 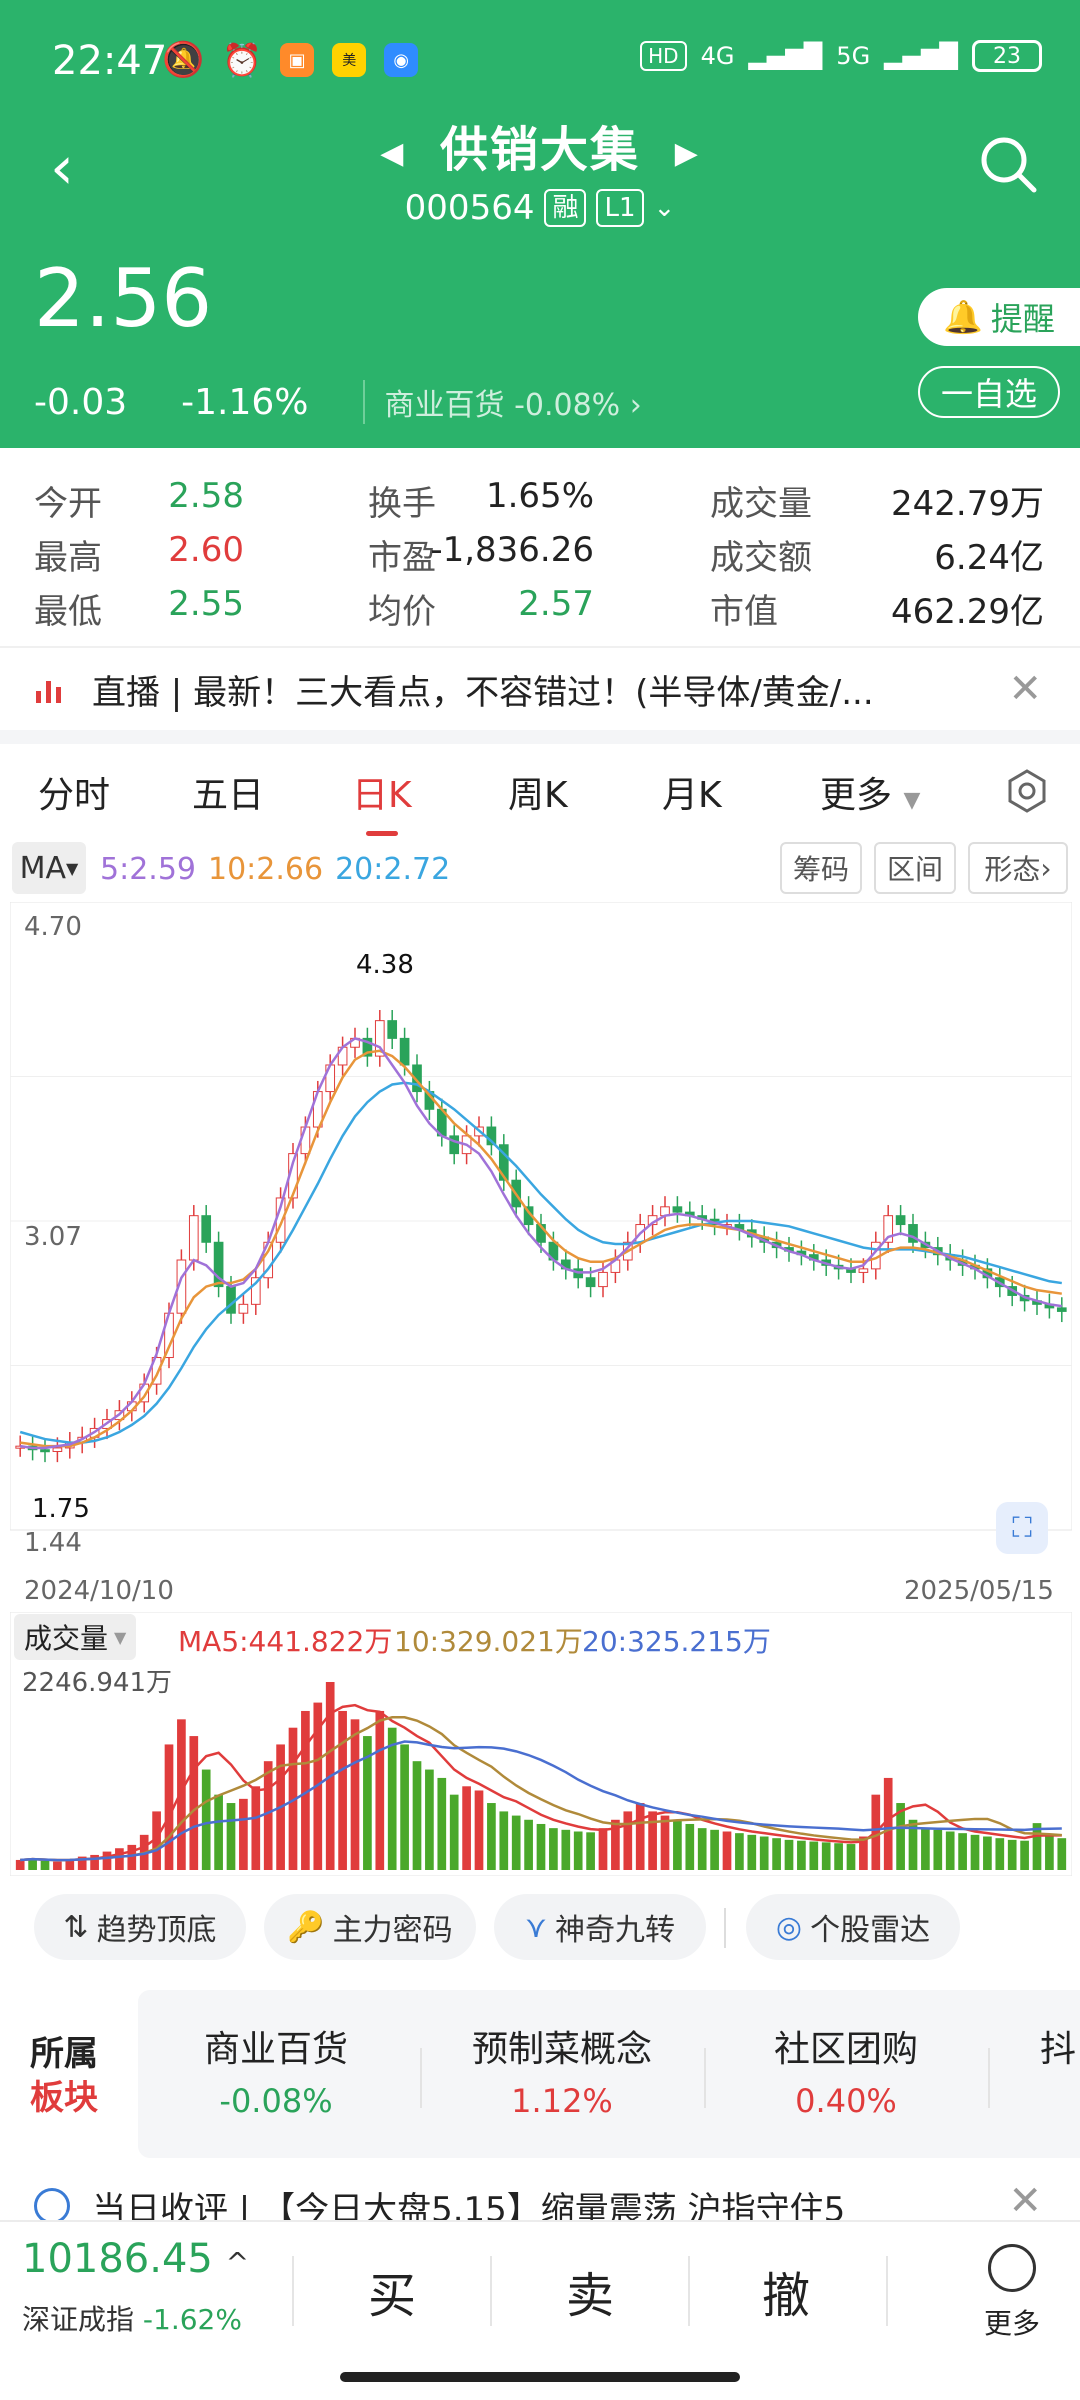 I want to click on range-button: 区间, so click(x=915, y=868).